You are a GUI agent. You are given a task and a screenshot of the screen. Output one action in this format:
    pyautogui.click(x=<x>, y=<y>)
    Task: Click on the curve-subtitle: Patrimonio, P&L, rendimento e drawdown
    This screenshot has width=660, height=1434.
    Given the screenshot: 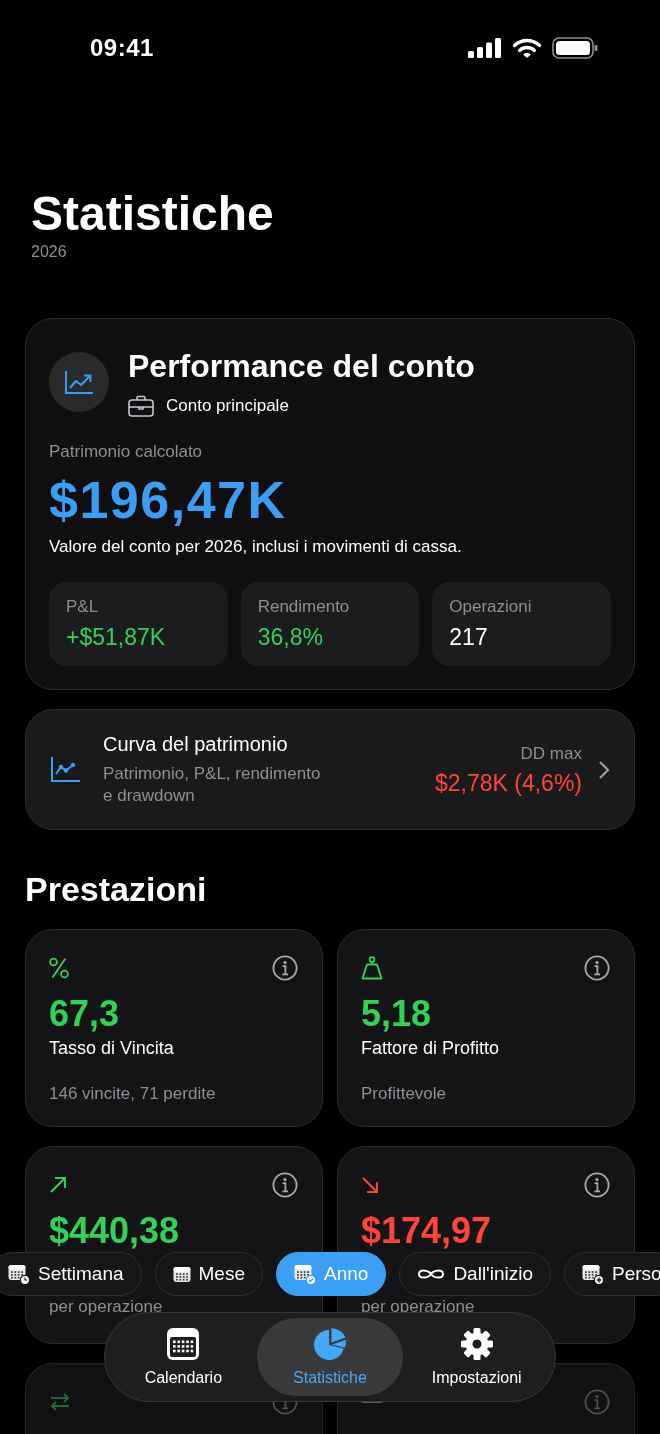 What is the action you would take?
    pyautogui.click(x=212, y=785)
    